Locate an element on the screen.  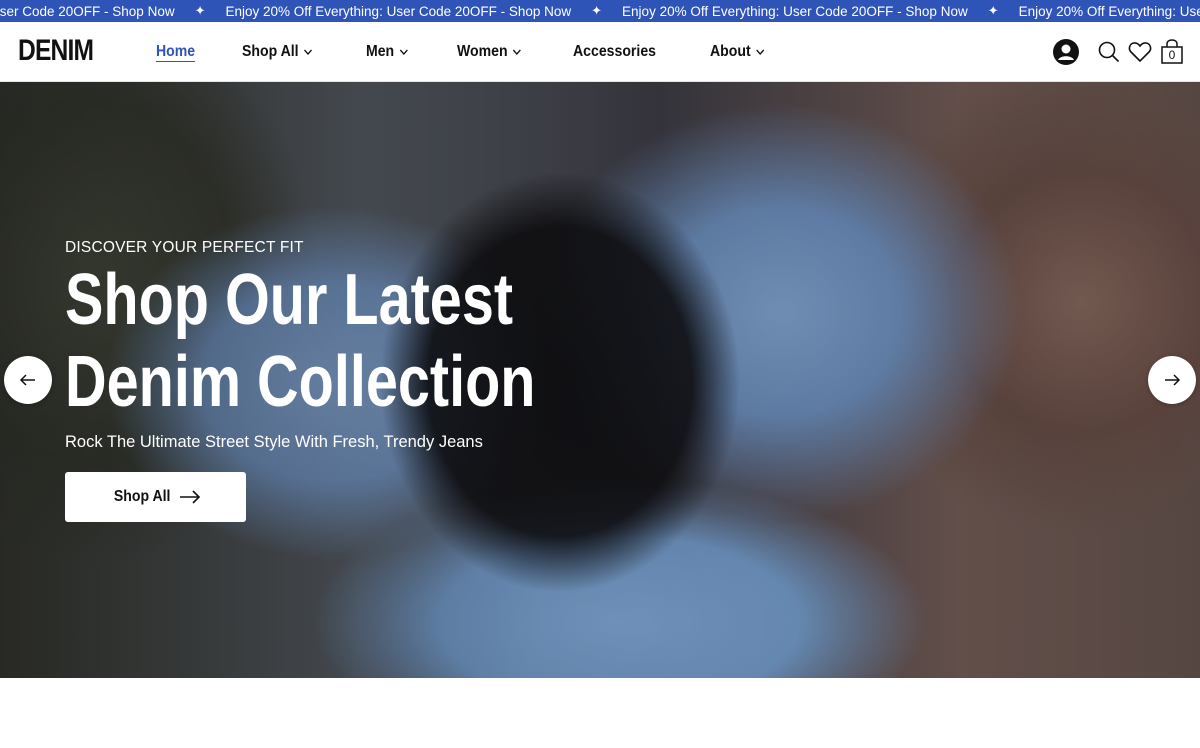
nav-item-about: About is located at coordinates (738, 52).